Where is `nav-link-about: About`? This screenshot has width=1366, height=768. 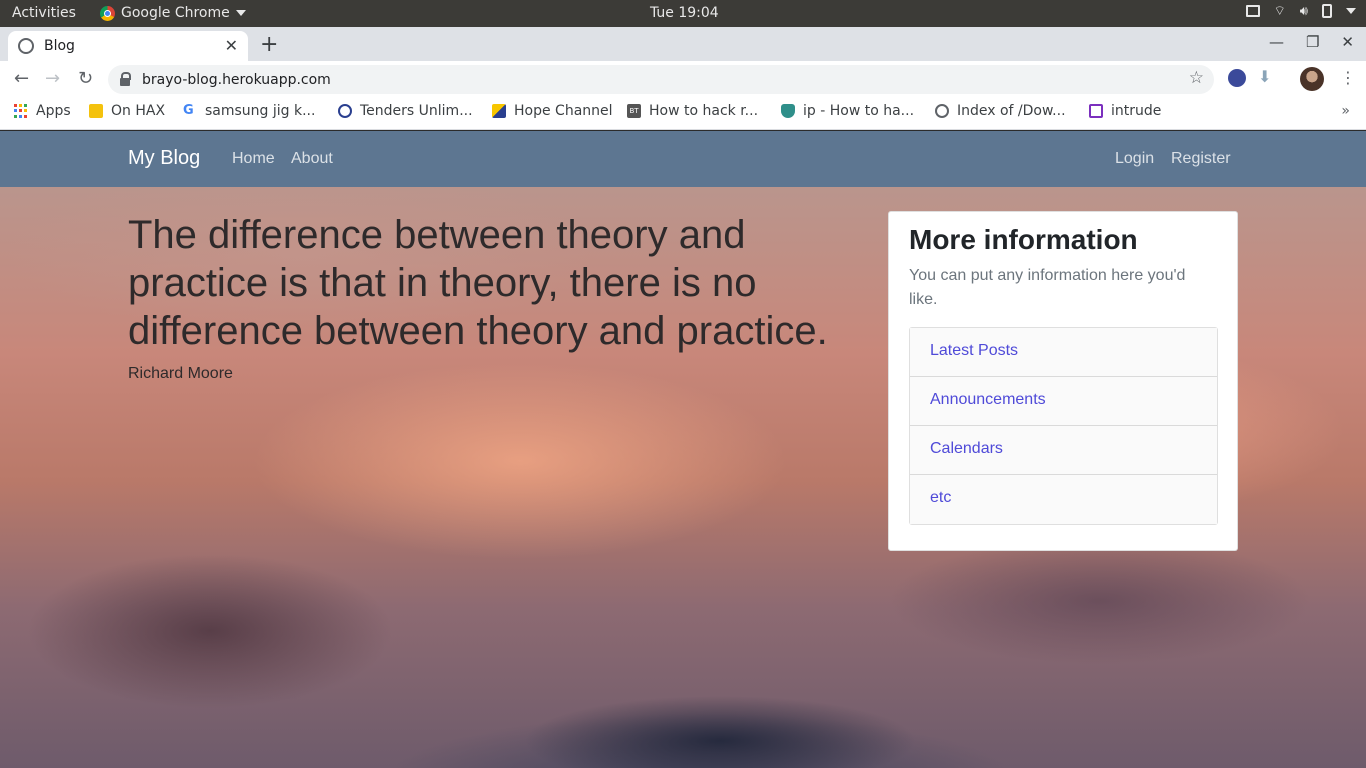 nav-link-about: About is located at coordinates (312, 159).